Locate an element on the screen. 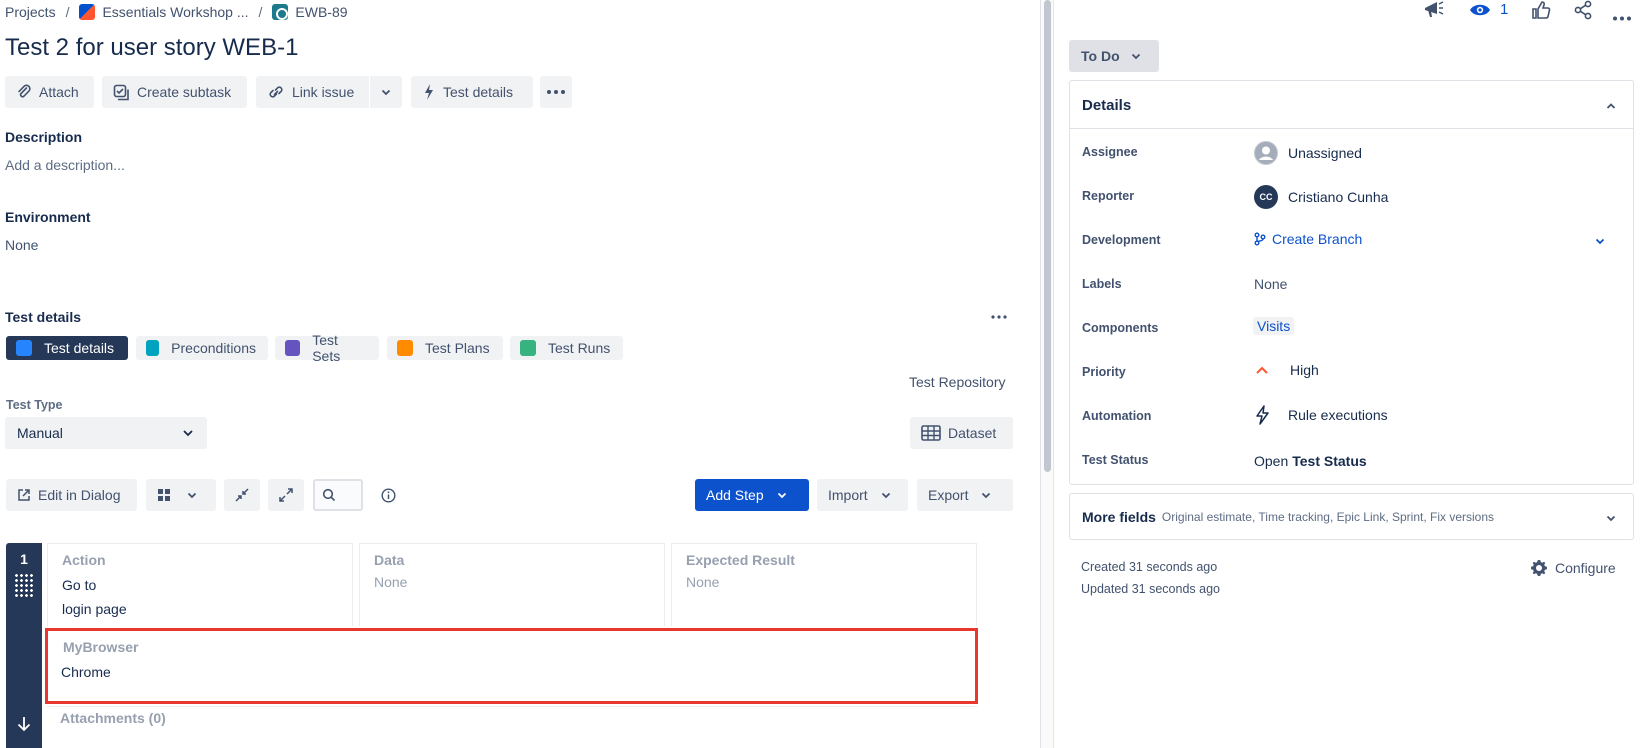  arrow-down-icon is located at coordinates (24, 724).